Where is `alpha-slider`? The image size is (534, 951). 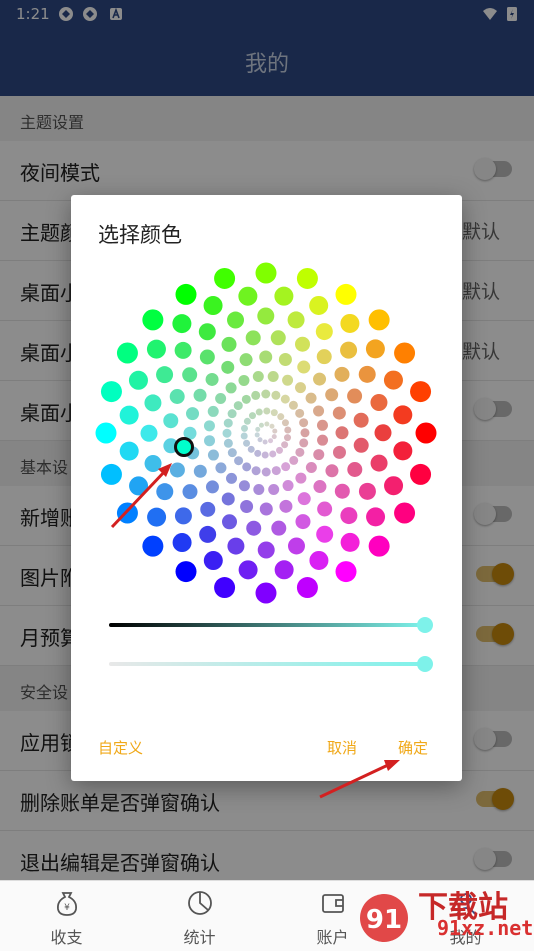
alpha-slider is located at coordinates (271, 664).